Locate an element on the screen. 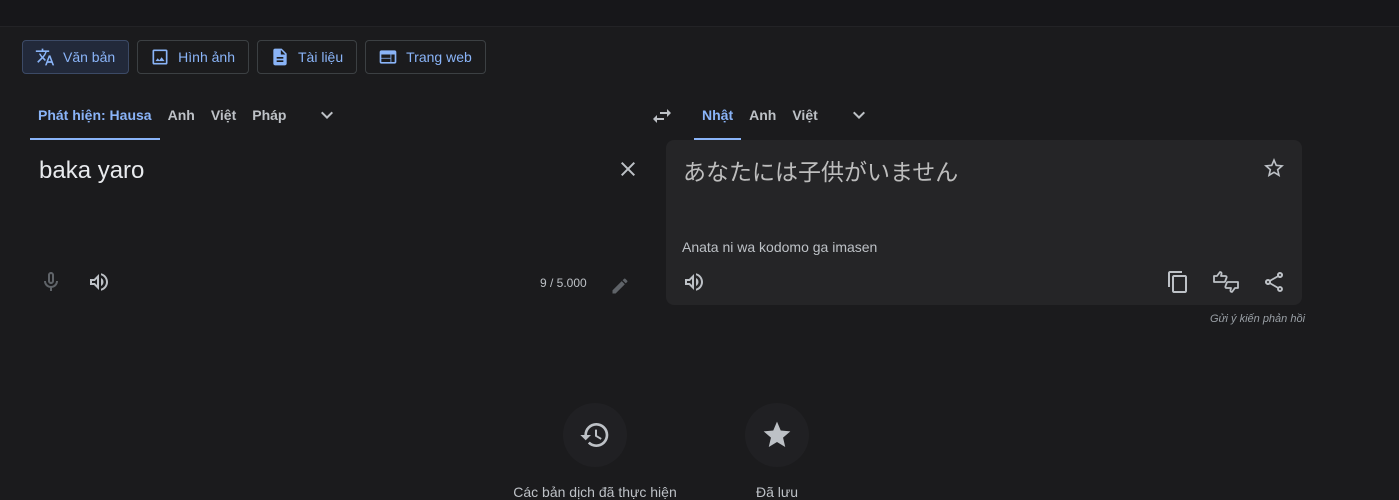 This screenshot has height=500, width=1399. close-icon is located at coordinates (628, 169).